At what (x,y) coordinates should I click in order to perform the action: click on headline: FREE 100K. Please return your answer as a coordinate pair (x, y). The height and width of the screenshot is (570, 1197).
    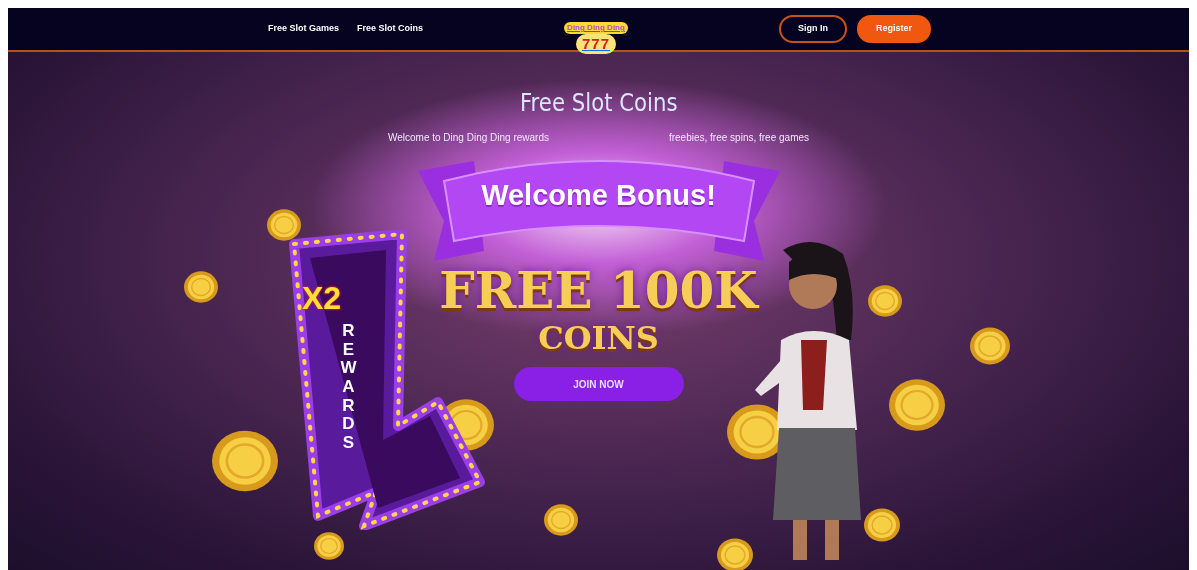
    Looking at the image, I should click on (598, 291).